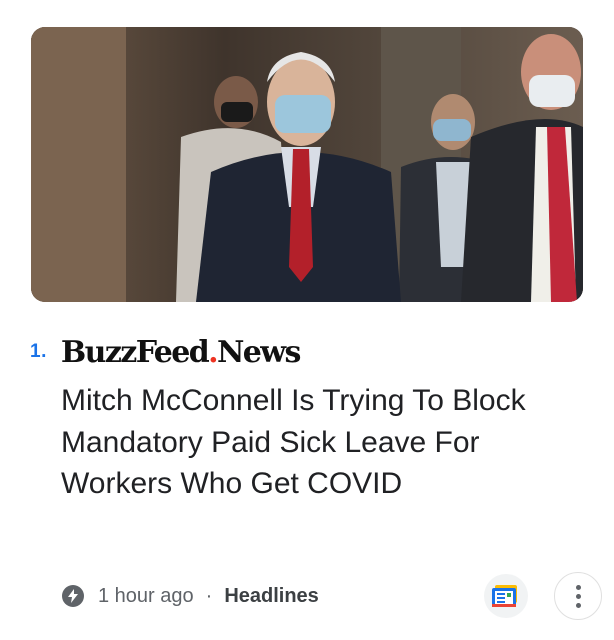 The height and width of the screenshot is (640, 614). What do you see at coordinates (271, 596) in the screenshot?
I see `article-source: Headlines` at bounding box center [271, 596].